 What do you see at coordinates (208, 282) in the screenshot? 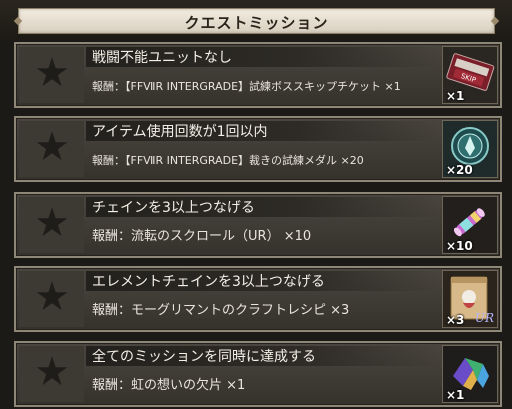
I see `mission-title: エレメントチェインを3以上つなげる` at bounding box center [208, 282].